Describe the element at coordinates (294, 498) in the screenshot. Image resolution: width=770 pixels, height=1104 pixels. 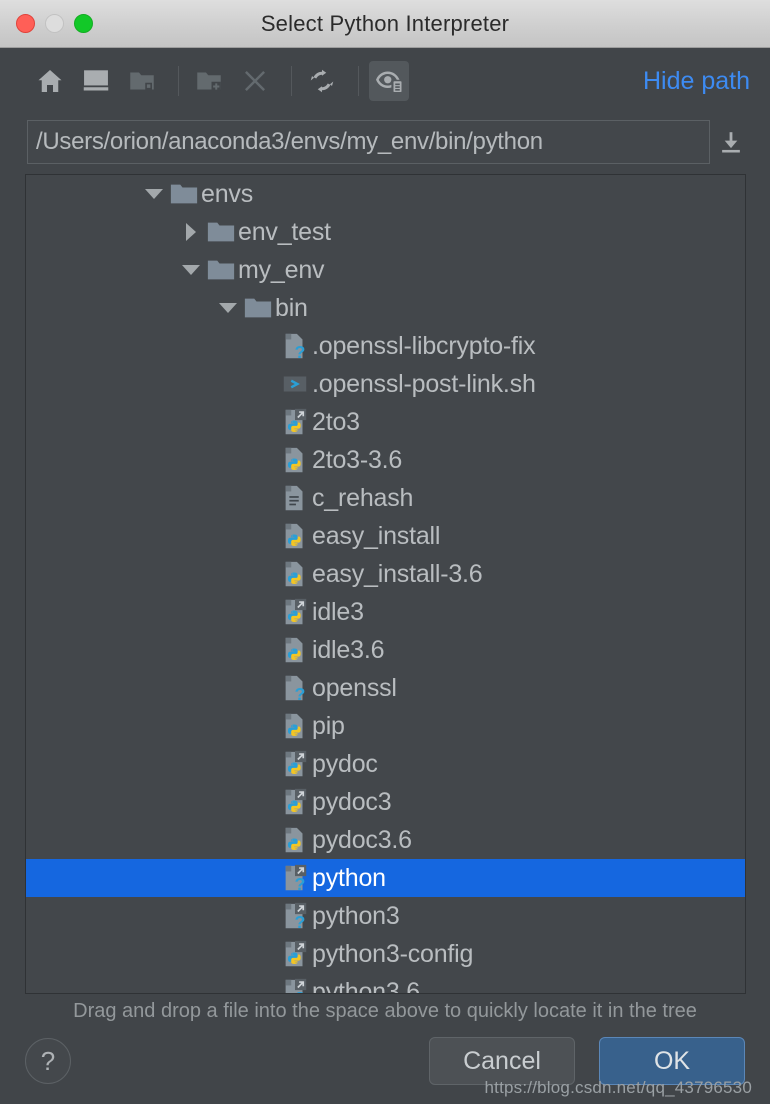
I see `text-file-icon` at that location.